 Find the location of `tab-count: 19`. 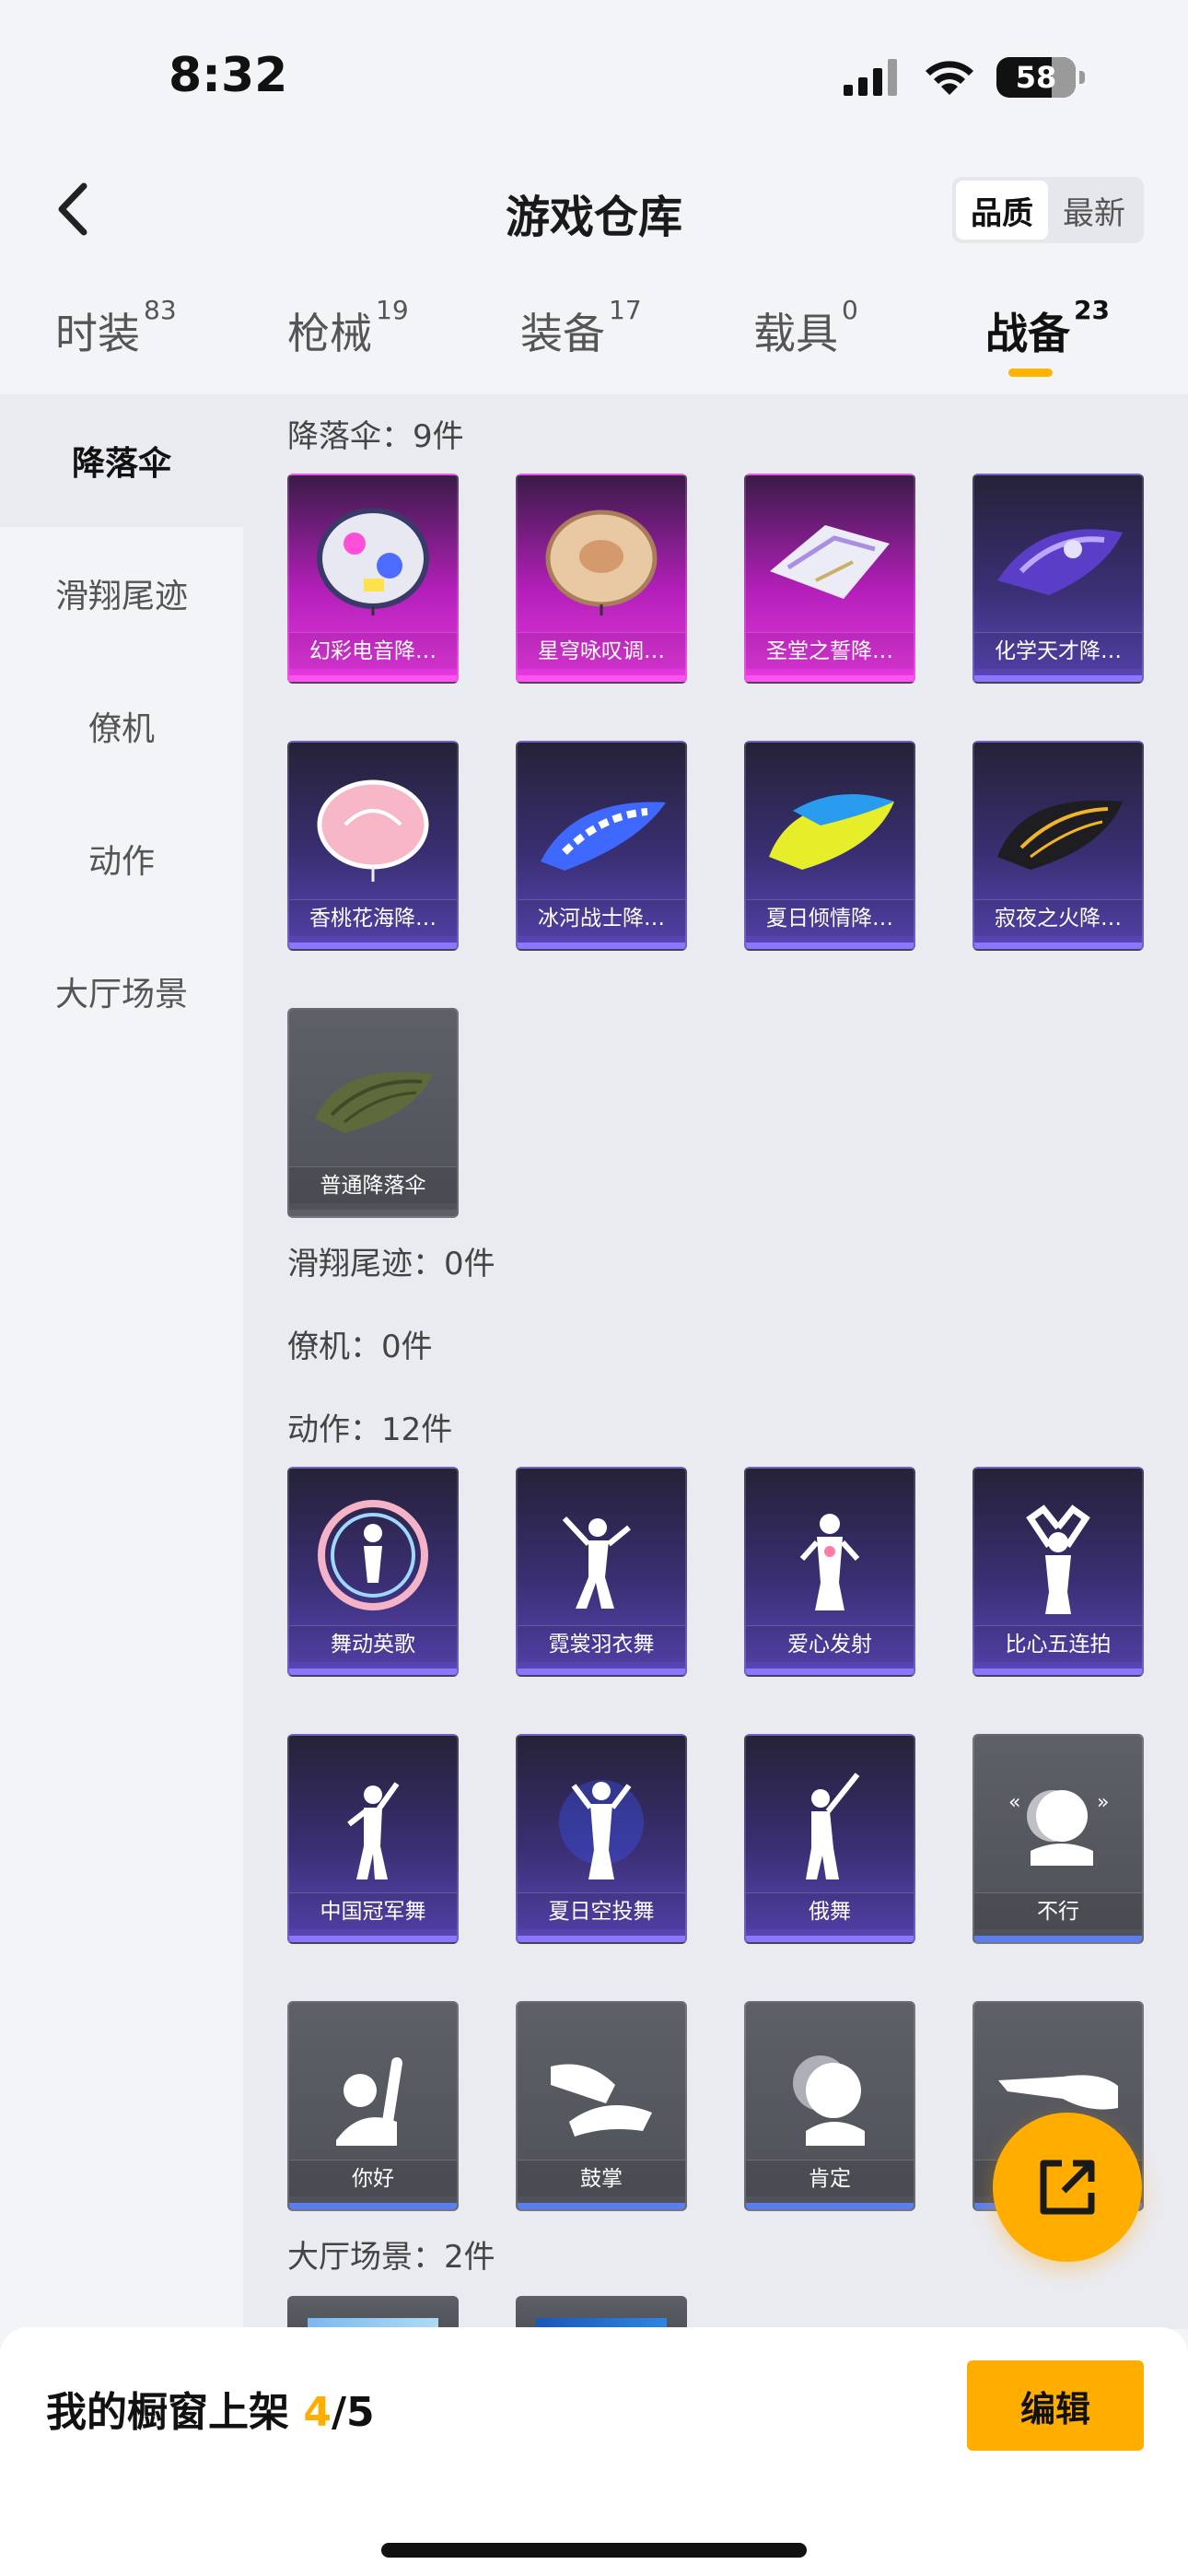

tab-count: 19 is located at coordinates (393, 310).